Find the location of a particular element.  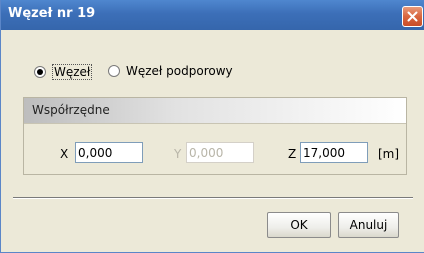

radio-wezel-podporowy: Węzeł podporowy is located at coordinates (170, 71).